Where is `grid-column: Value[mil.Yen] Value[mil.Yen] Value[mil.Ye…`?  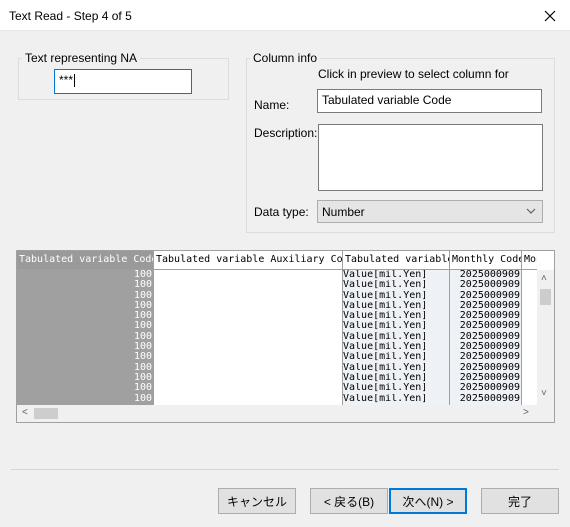 grid-column: Value[mil.Yen] Value[mil.Yen] Value[mil.Ye… is located at coordinates (396, 338).